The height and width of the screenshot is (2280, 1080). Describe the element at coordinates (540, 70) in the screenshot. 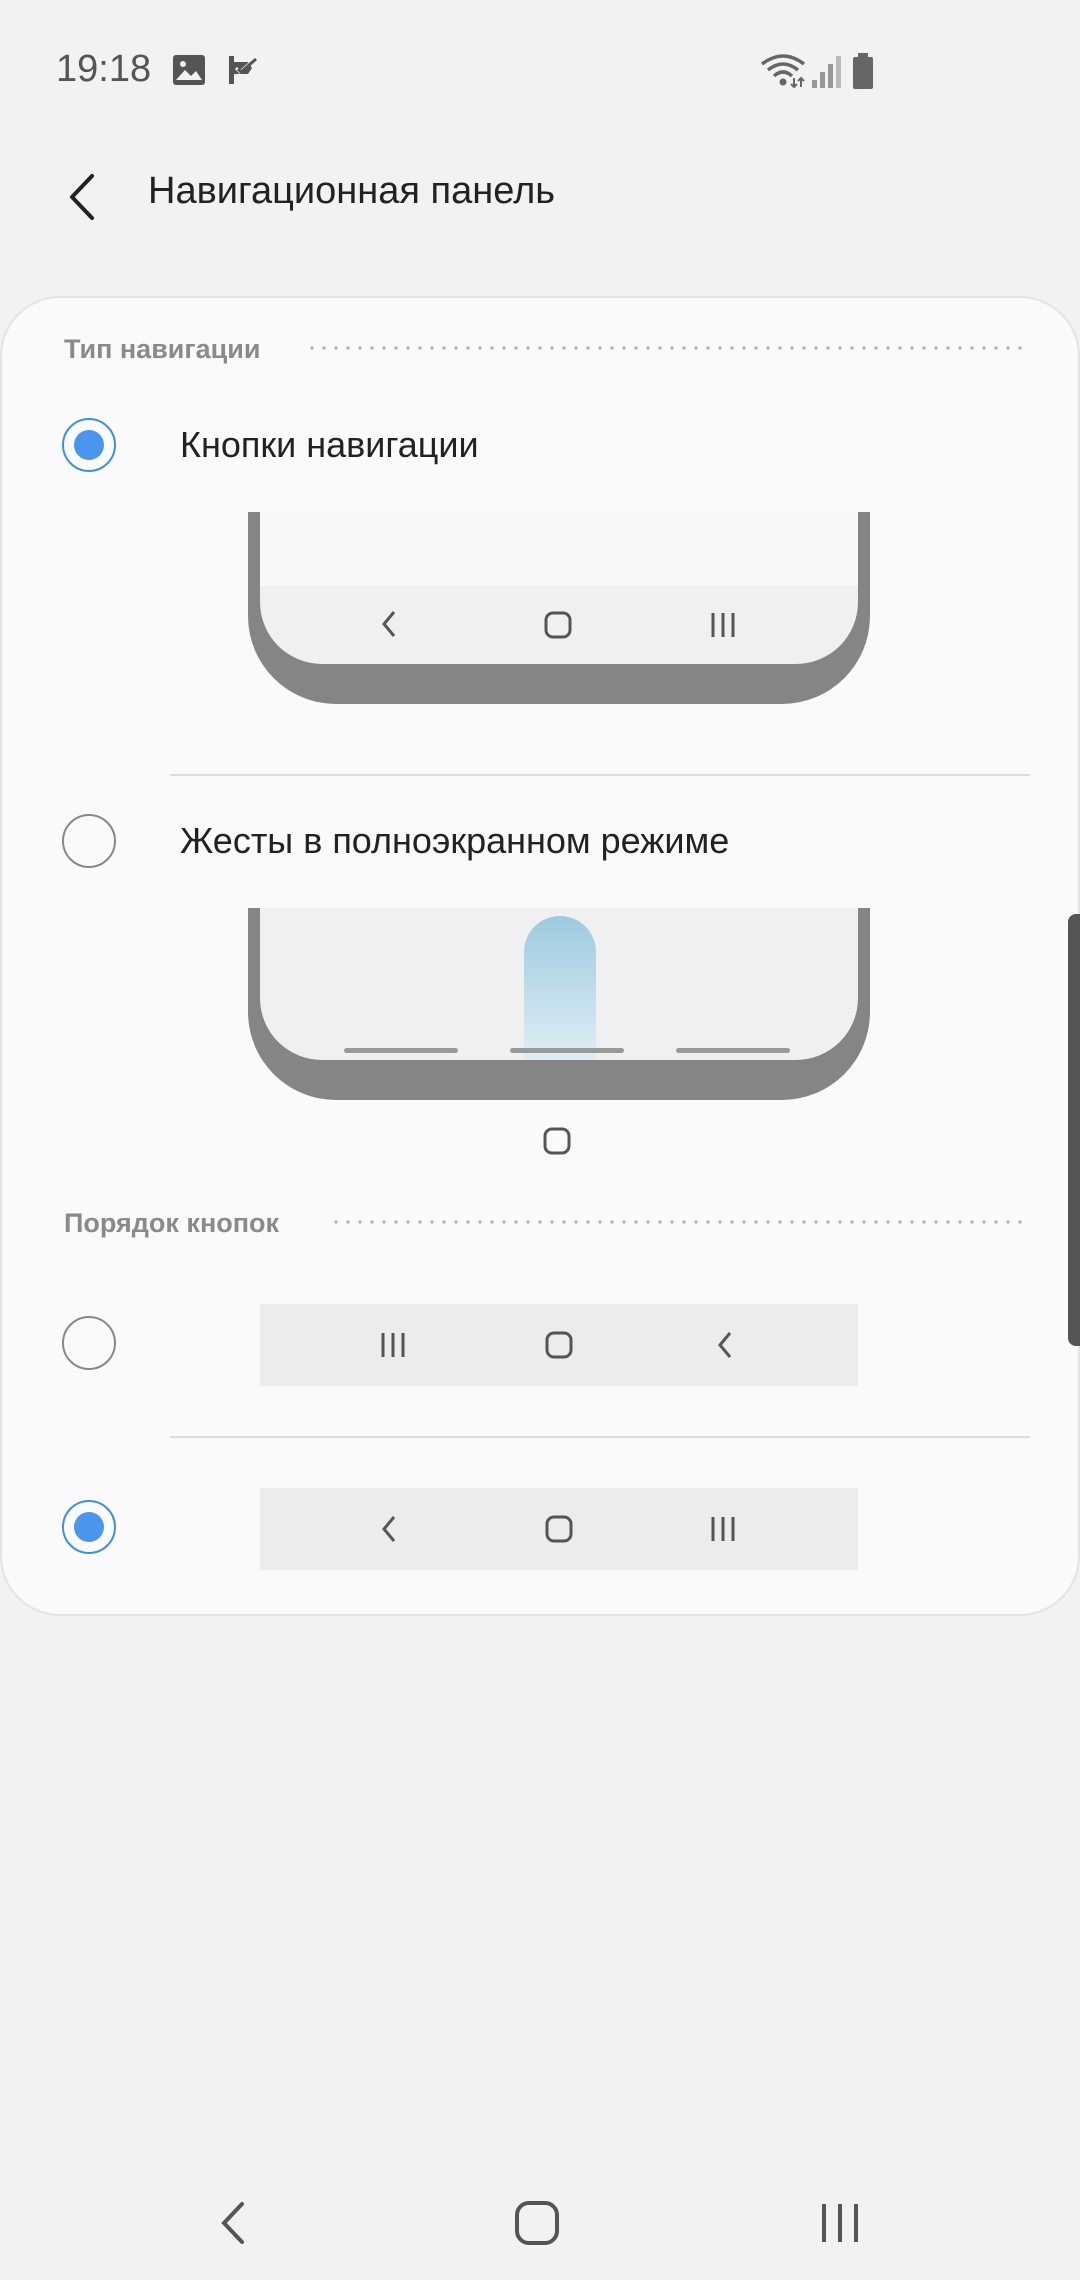

I see `status-bar: 19:18` at that location.